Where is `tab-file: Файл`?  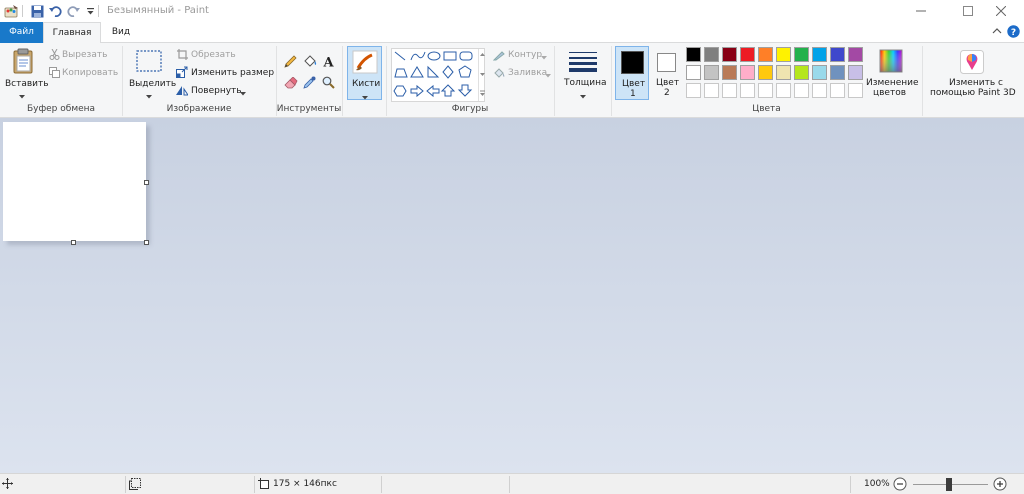
tab-file: Файл is located at coordinates (21, 32).